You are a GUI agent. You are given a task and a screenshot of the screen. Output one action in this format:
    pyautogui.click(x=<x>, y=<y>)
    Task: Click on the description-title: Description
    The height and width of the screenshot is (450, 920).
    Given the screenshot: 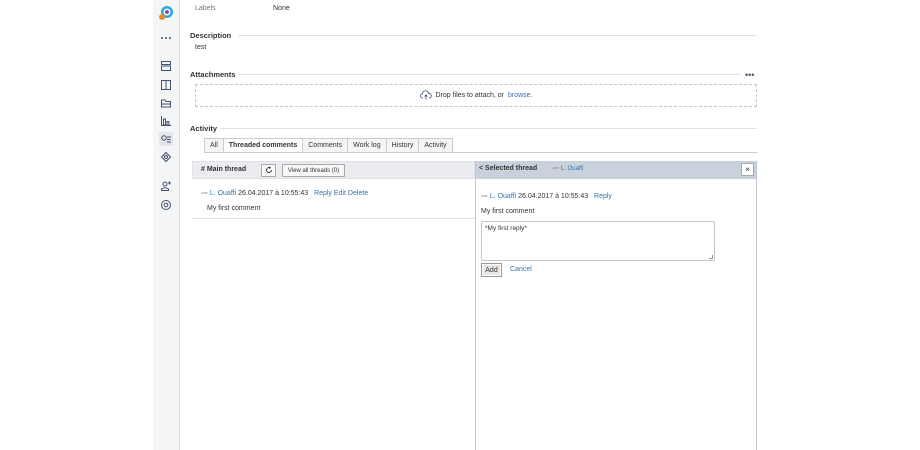 What is the action you would take?
    pyautogui.click(x=211, y=35)
    